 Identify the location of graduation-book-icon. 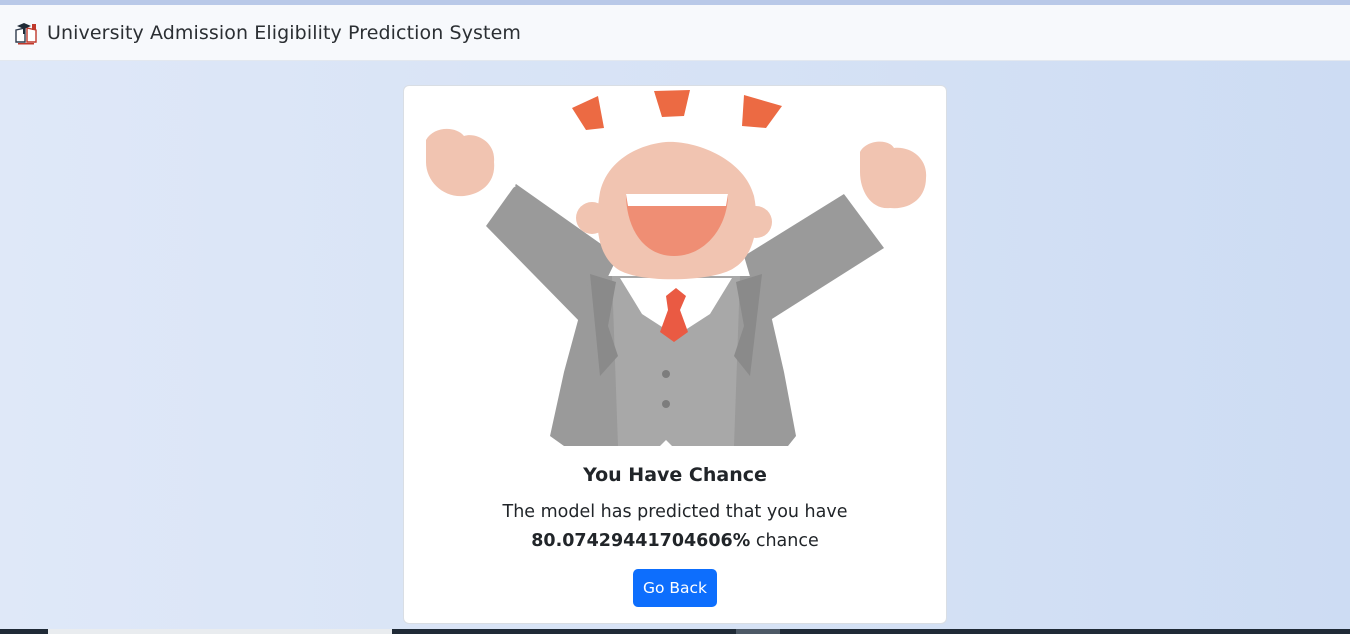
(26, 33).